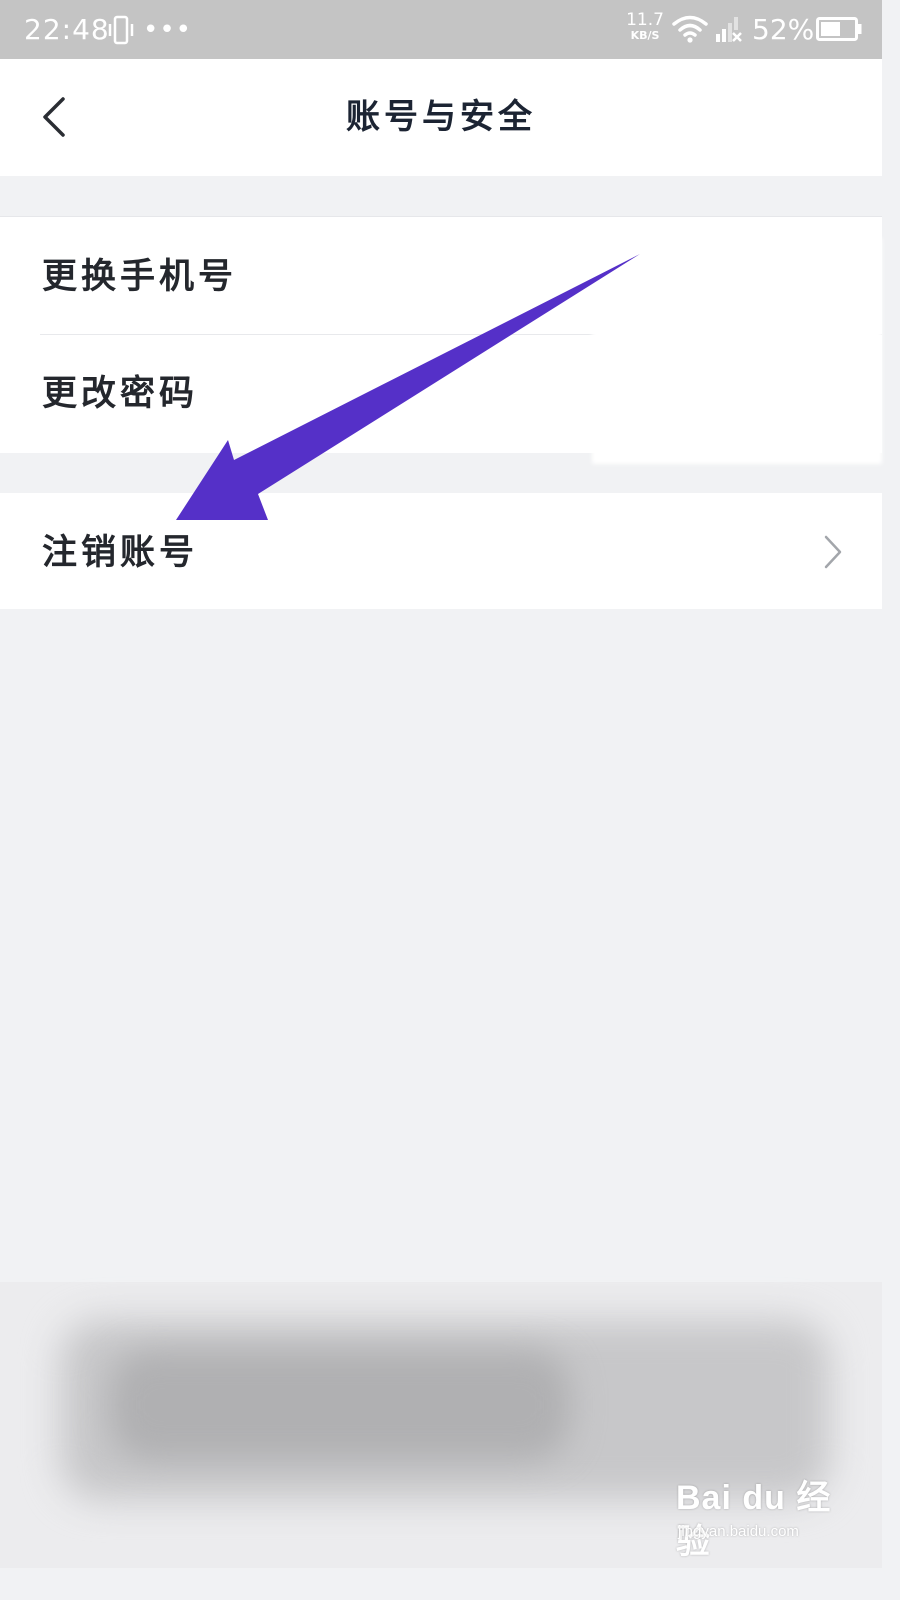 The width and height of the screenshot is (900, 1600). I want to click on status-more-dots: •••, so click(168, 30).